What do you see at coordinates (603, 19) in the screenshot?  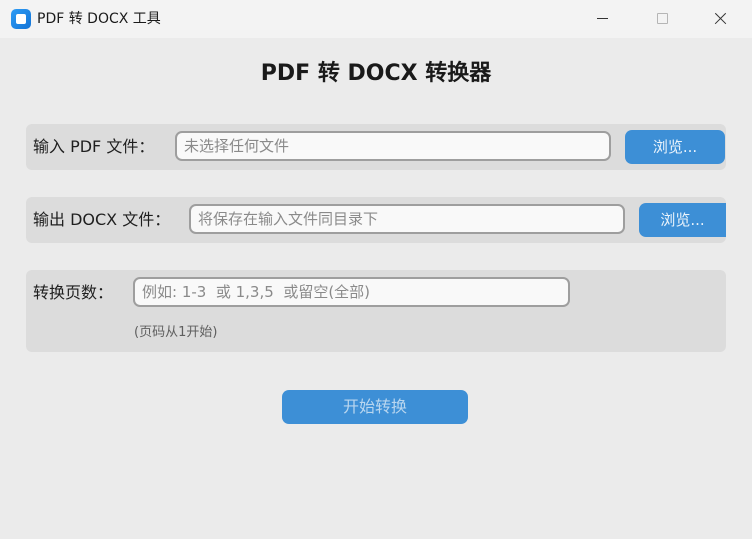 I see `minimize-button` at bounding box center [603, 19].